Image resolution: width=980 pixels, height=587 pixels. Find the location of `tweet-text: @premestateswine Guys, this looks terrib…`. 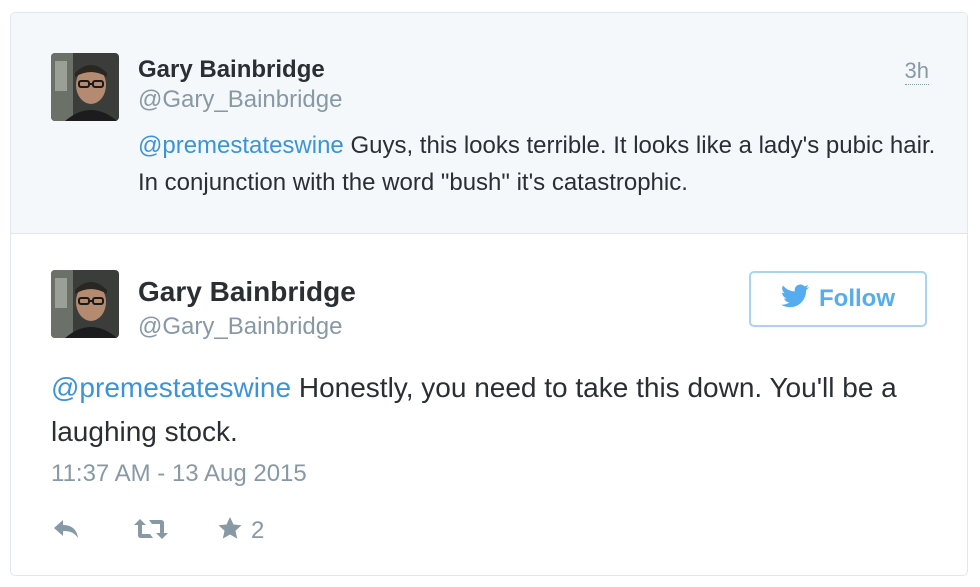

tweet-text: @premestateswine Guys, this looks terrib… is located at coordinates (538, 164).